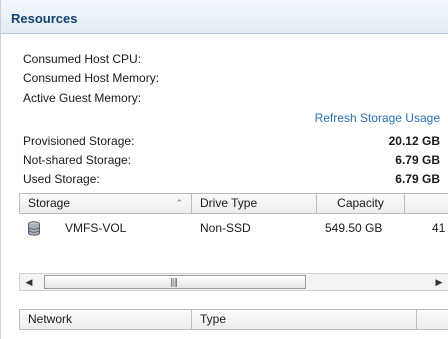 Image resolution: width=448 pixels, height=339 pixels. I want to click on network-table-header: Network Type, so click(233, 319).